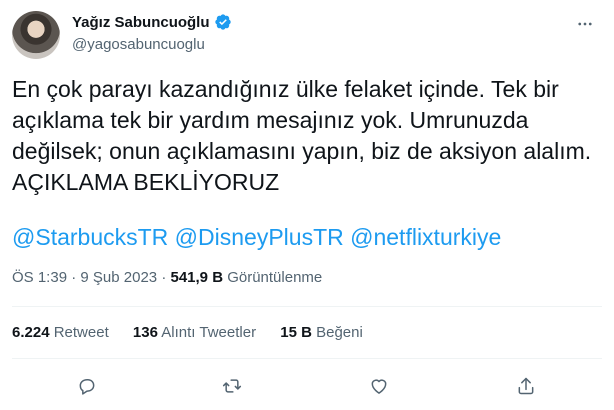  Describe the element at coordinates (39, 277) in the screenshot. I see `tweet-time: ÖS 1:39` at that location.